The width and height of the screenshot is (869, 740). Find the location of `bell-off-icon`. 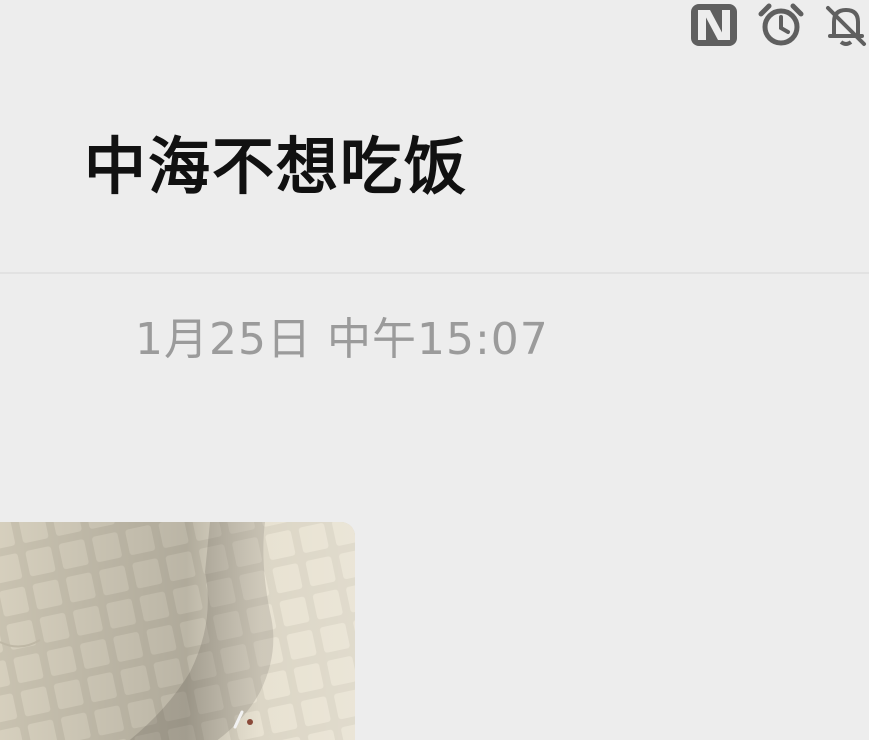

bell-off-icon is located at coordinates (846, 27).